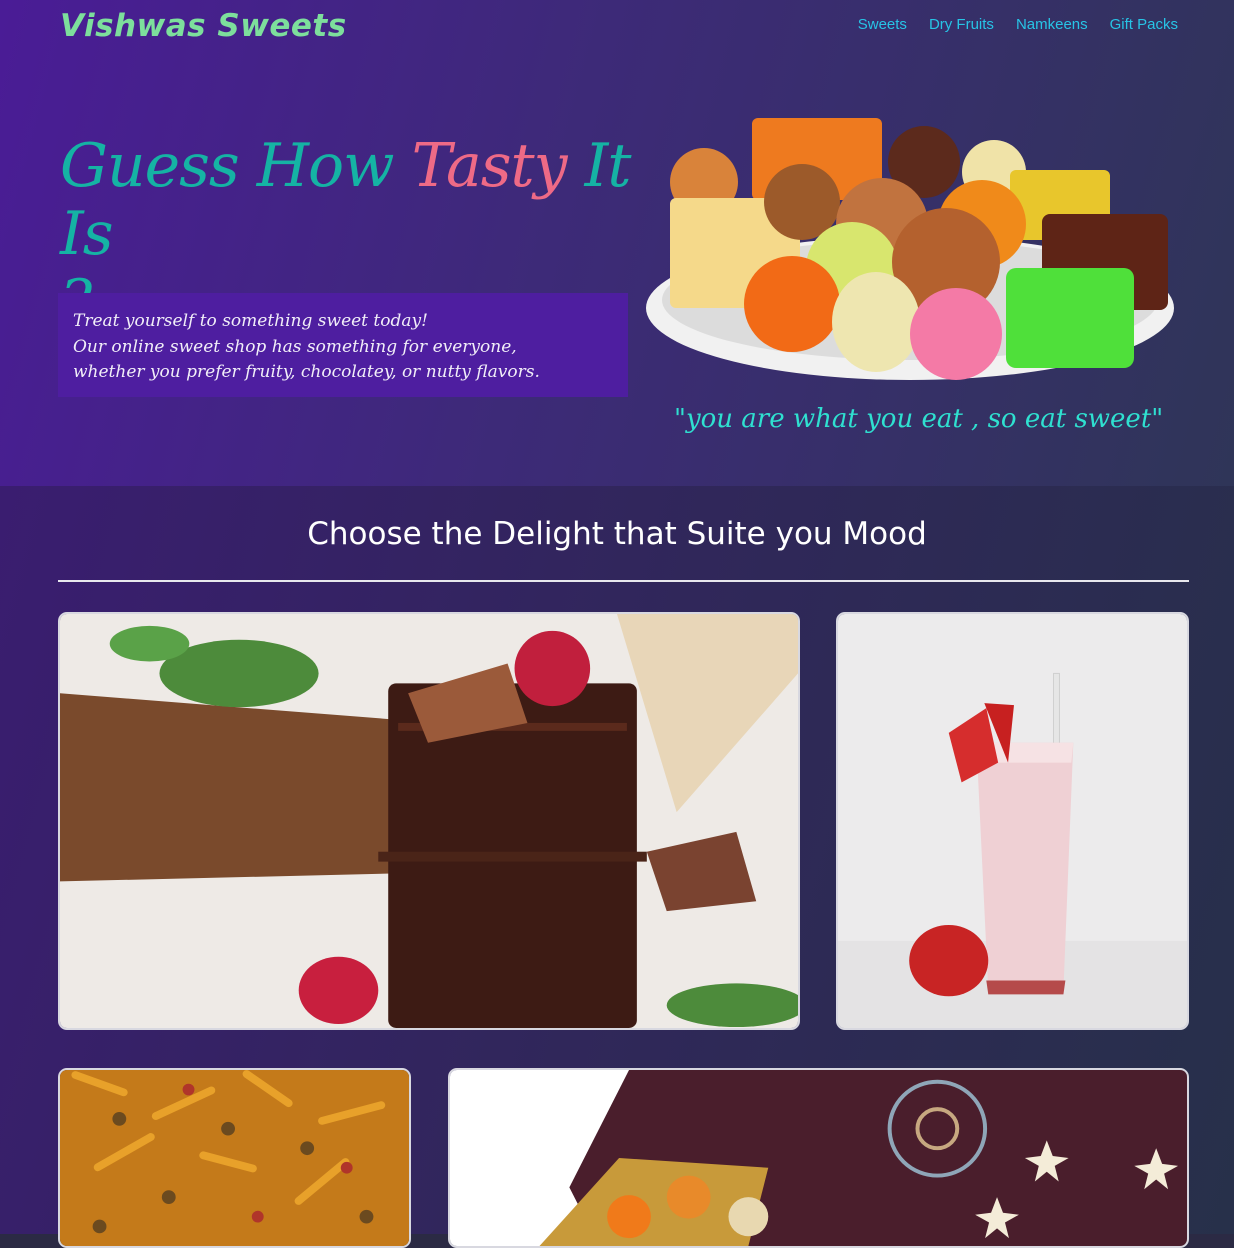  Describe the element at coordinates (203, 26) in the screenshot. I see `brand-logo: Vishwas Sweets` at that location.